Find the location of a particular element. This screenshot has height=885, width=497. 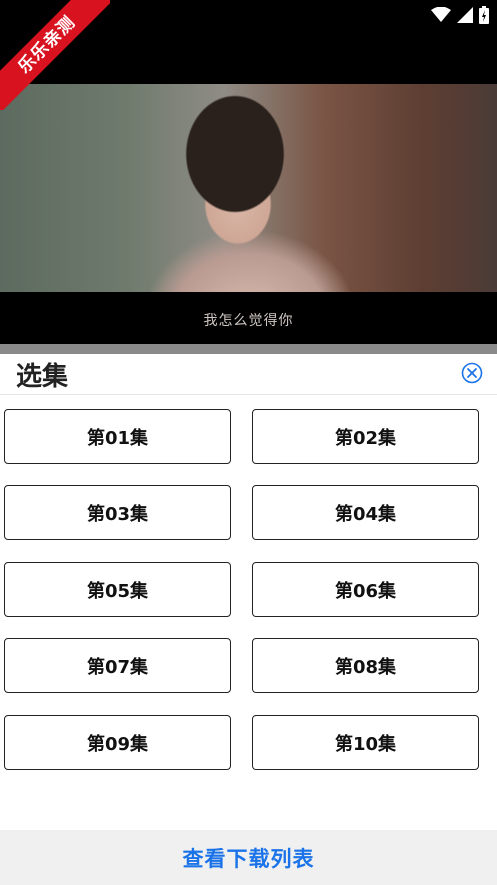

episode-button: 第08集 is located at coordinates (365, 665).